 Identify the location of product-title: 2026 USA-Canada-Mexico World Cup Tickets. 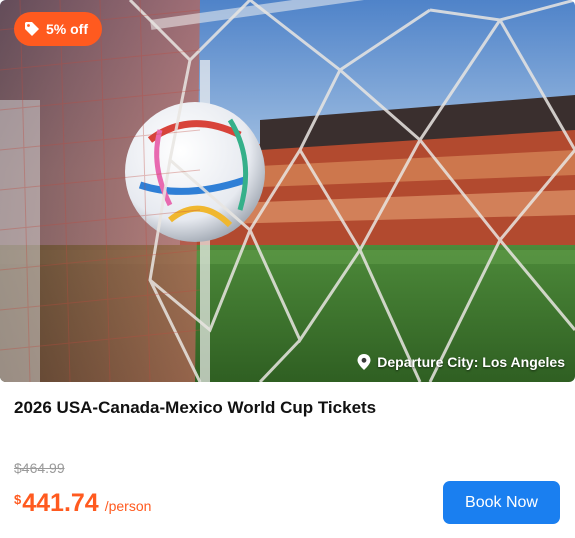
(195, 408).